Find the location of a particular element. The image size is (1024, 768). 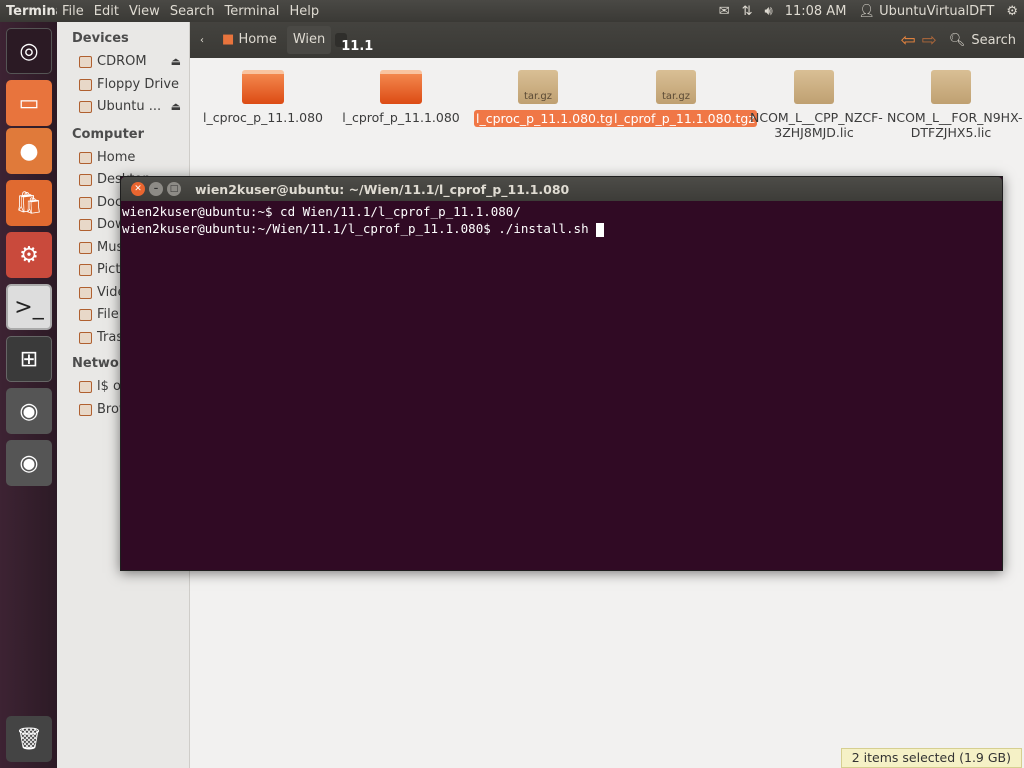

file-item: NCOM_L__FOR_N9HX-DTFZJHX5.lic is located at coordinates (955, 105).